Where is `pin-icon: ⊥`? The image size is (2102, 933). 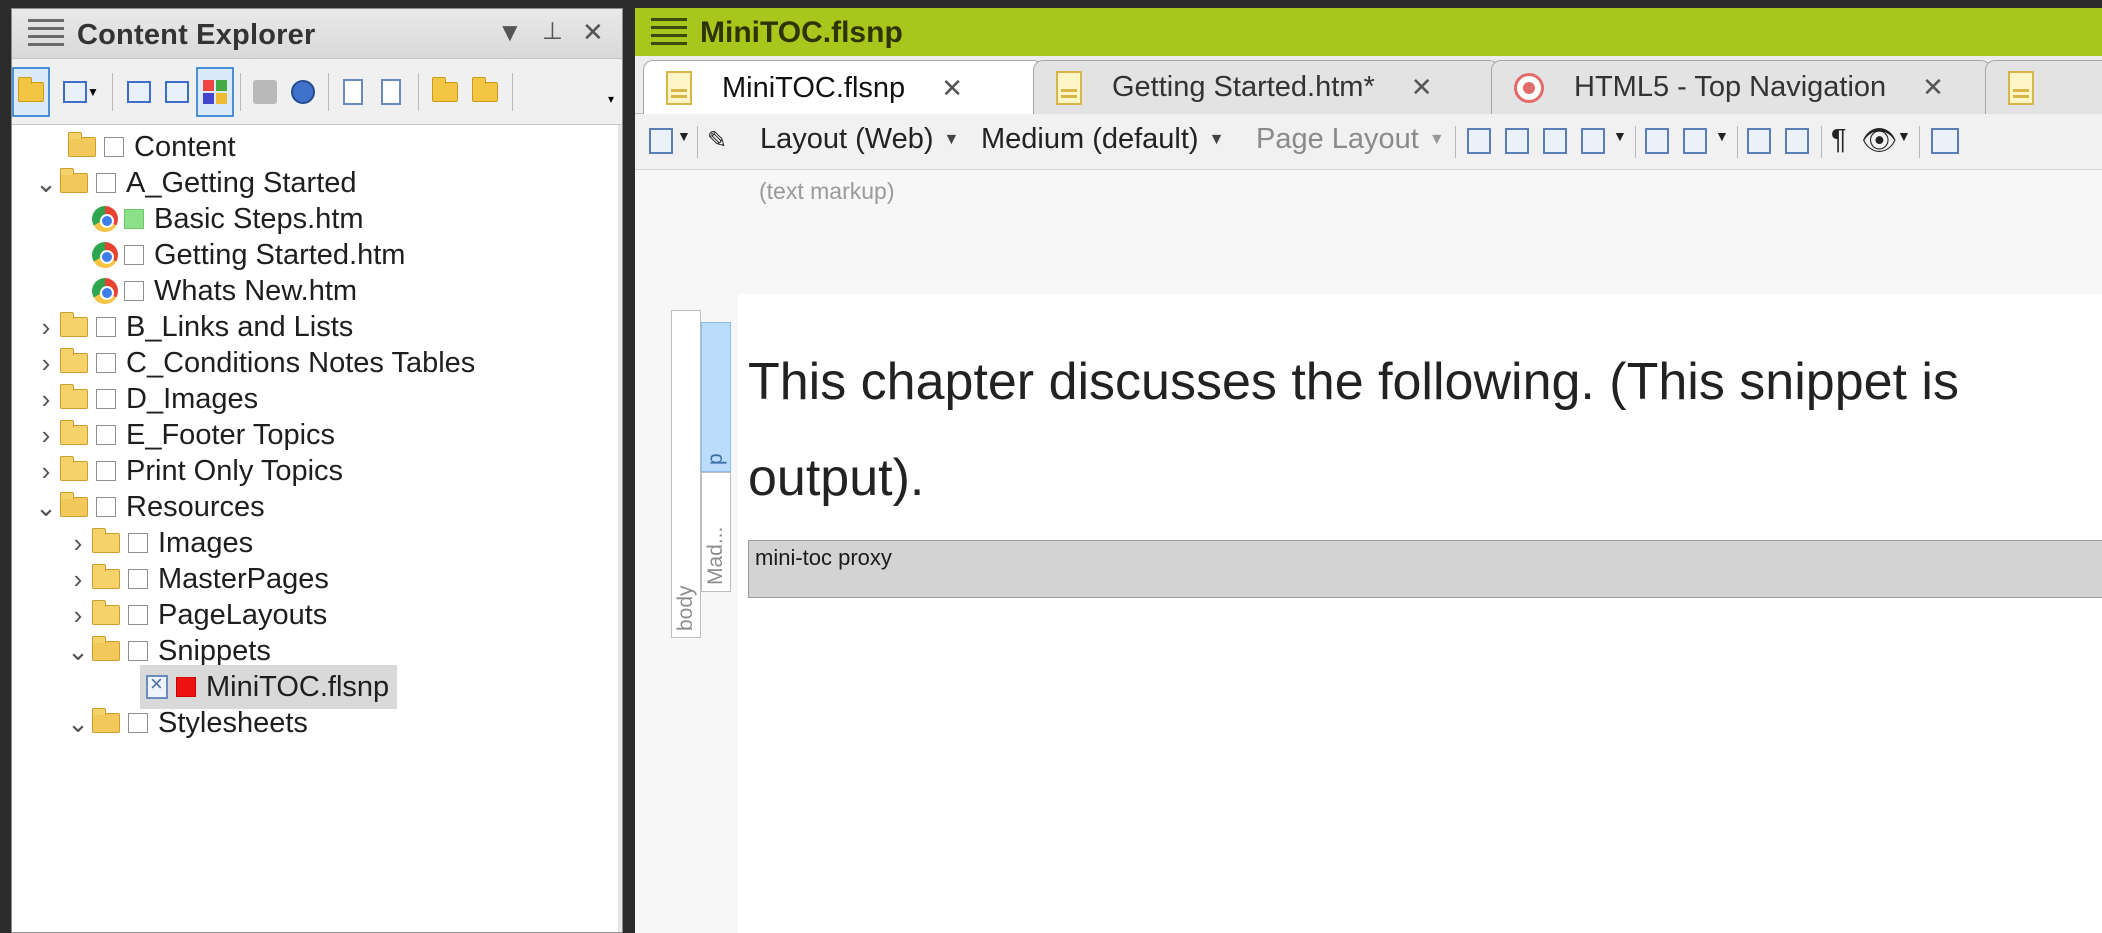
pin-icon: ⊥ is located at coordinates (552, 31).